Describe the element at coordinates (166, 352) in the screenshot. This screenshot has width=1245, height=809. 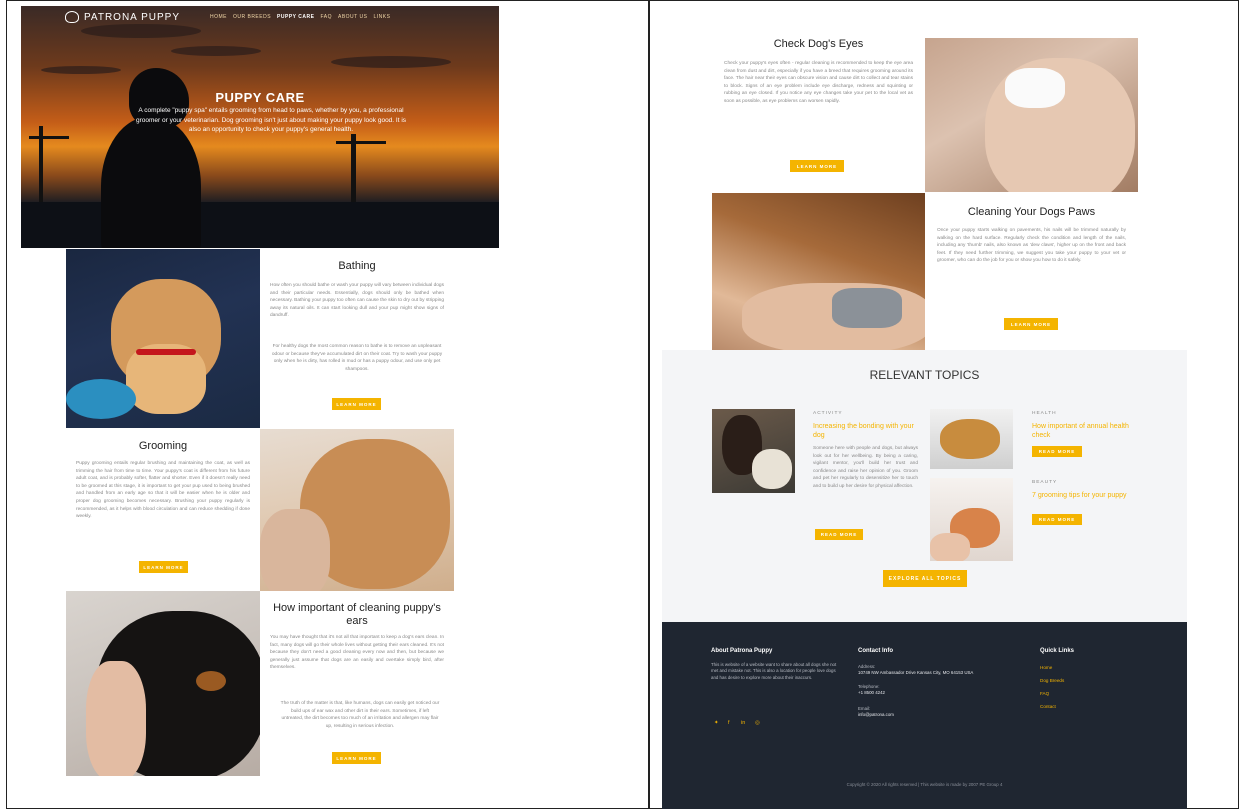
I see `red-collar` at that location.